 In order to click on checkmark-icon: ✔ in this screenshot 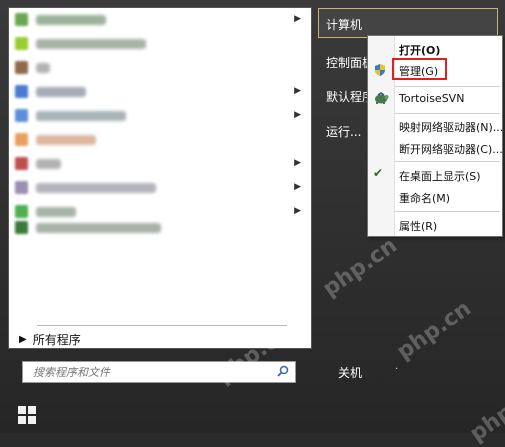, I will do `click(378, 173)`.